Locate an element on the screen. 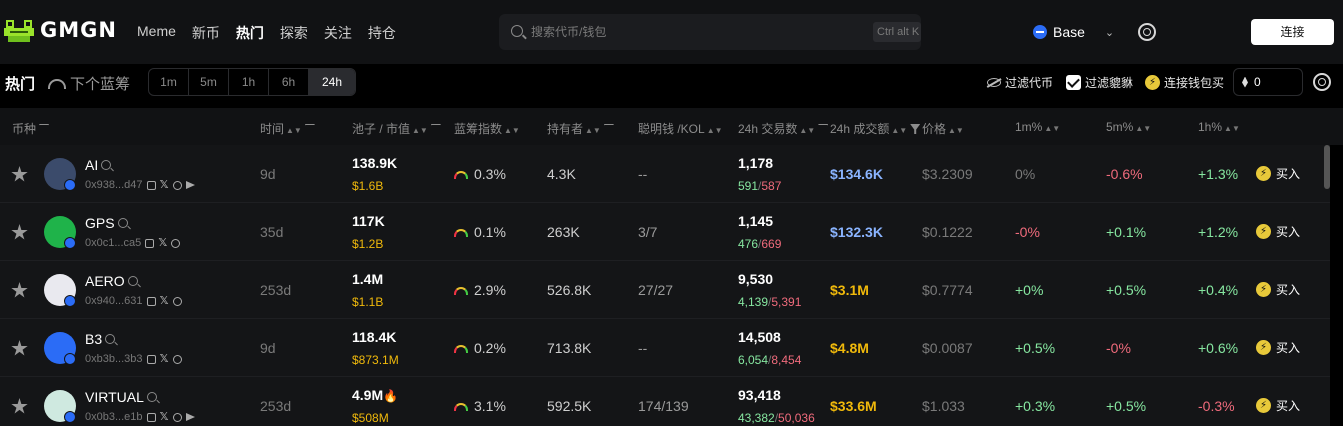 This screenshot has width=1343, height=426. txn-count: 1,178 is located at coordinates (756, 163).